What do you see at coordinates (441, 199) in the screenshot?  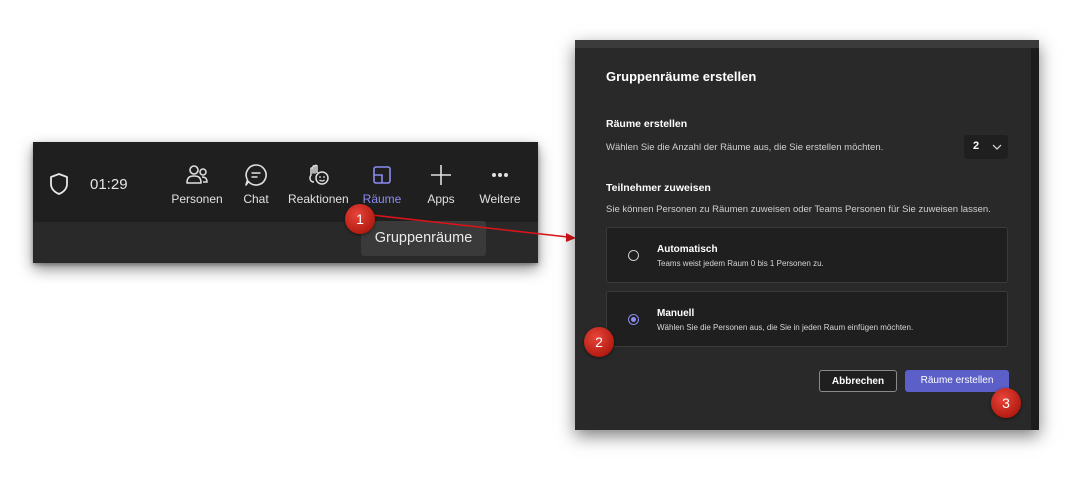 I see `toolbar-apps-label: Apps` at bounding box center [441, 199].